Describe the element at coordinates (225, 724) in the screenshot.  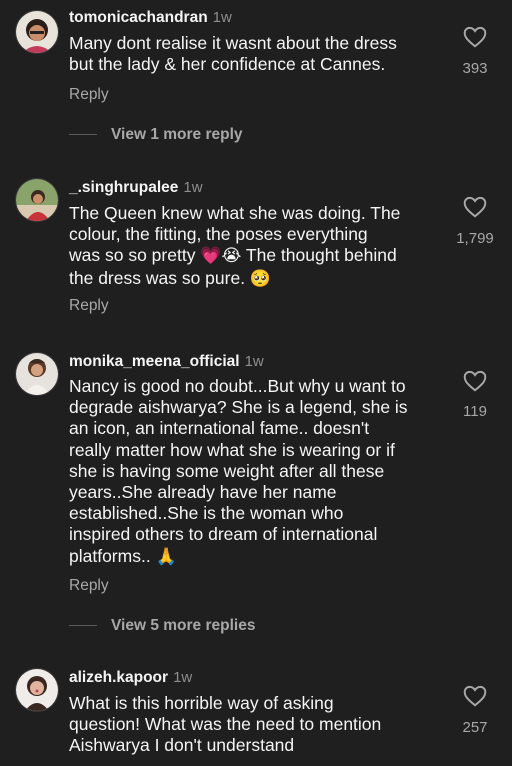
I see `comment-line: question! What was the need to mention` at that location.